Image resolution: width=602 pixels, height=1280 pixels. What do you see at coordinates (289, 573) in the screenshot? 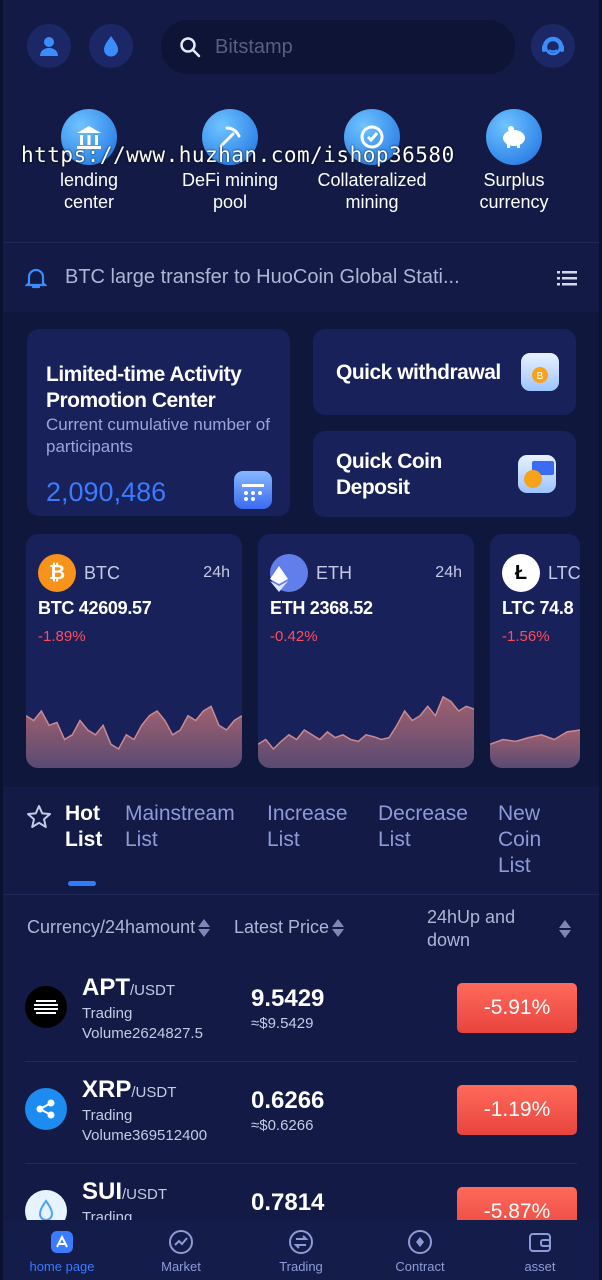
I see `ethereum-icon` at bounding box center [289, 573].